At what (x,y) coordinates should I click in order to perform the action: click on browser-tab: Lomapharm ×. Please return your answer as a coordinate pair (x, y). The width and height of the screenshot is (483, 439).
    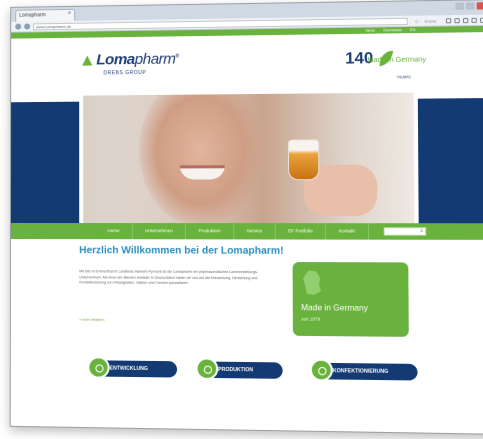
    Looking at the image, I should click on (45, 15).